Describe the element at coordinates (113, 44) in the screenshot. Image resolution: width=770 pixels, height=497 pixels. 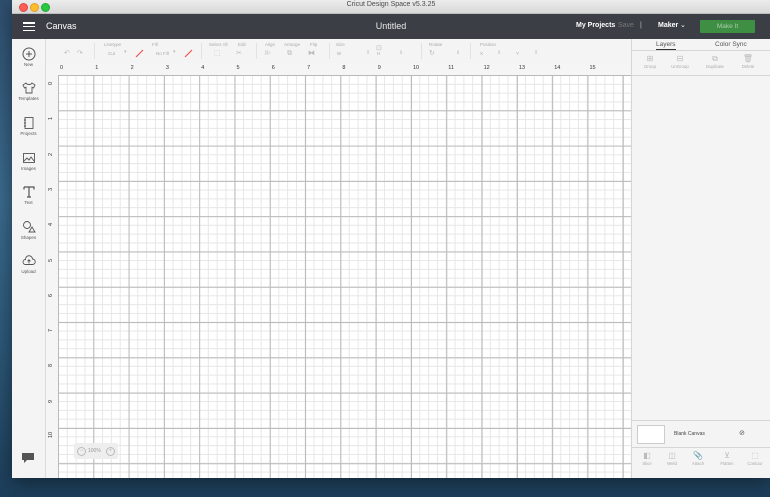
I see `linetype-label: Linetype` at that location.